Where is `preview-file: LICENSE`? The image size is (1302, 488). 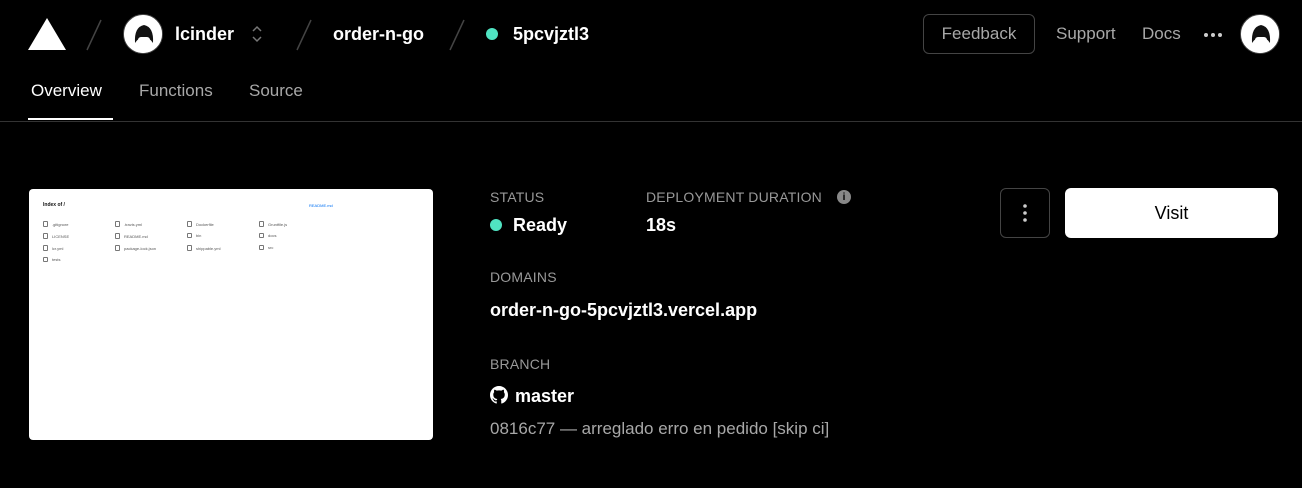
preview-file: LICENSE is located at coordinates (56, 236).